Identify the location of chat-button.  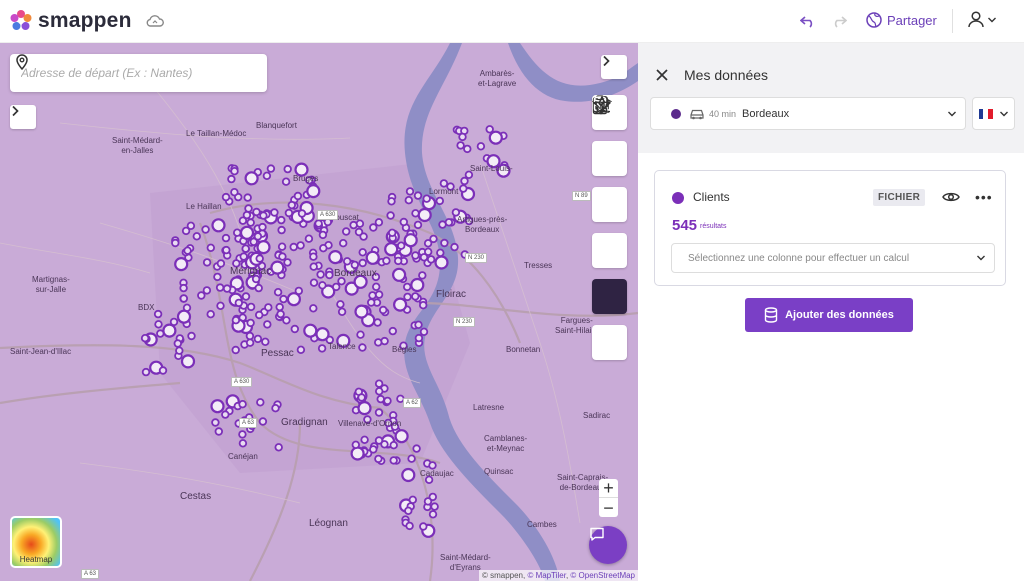
(608, 545).